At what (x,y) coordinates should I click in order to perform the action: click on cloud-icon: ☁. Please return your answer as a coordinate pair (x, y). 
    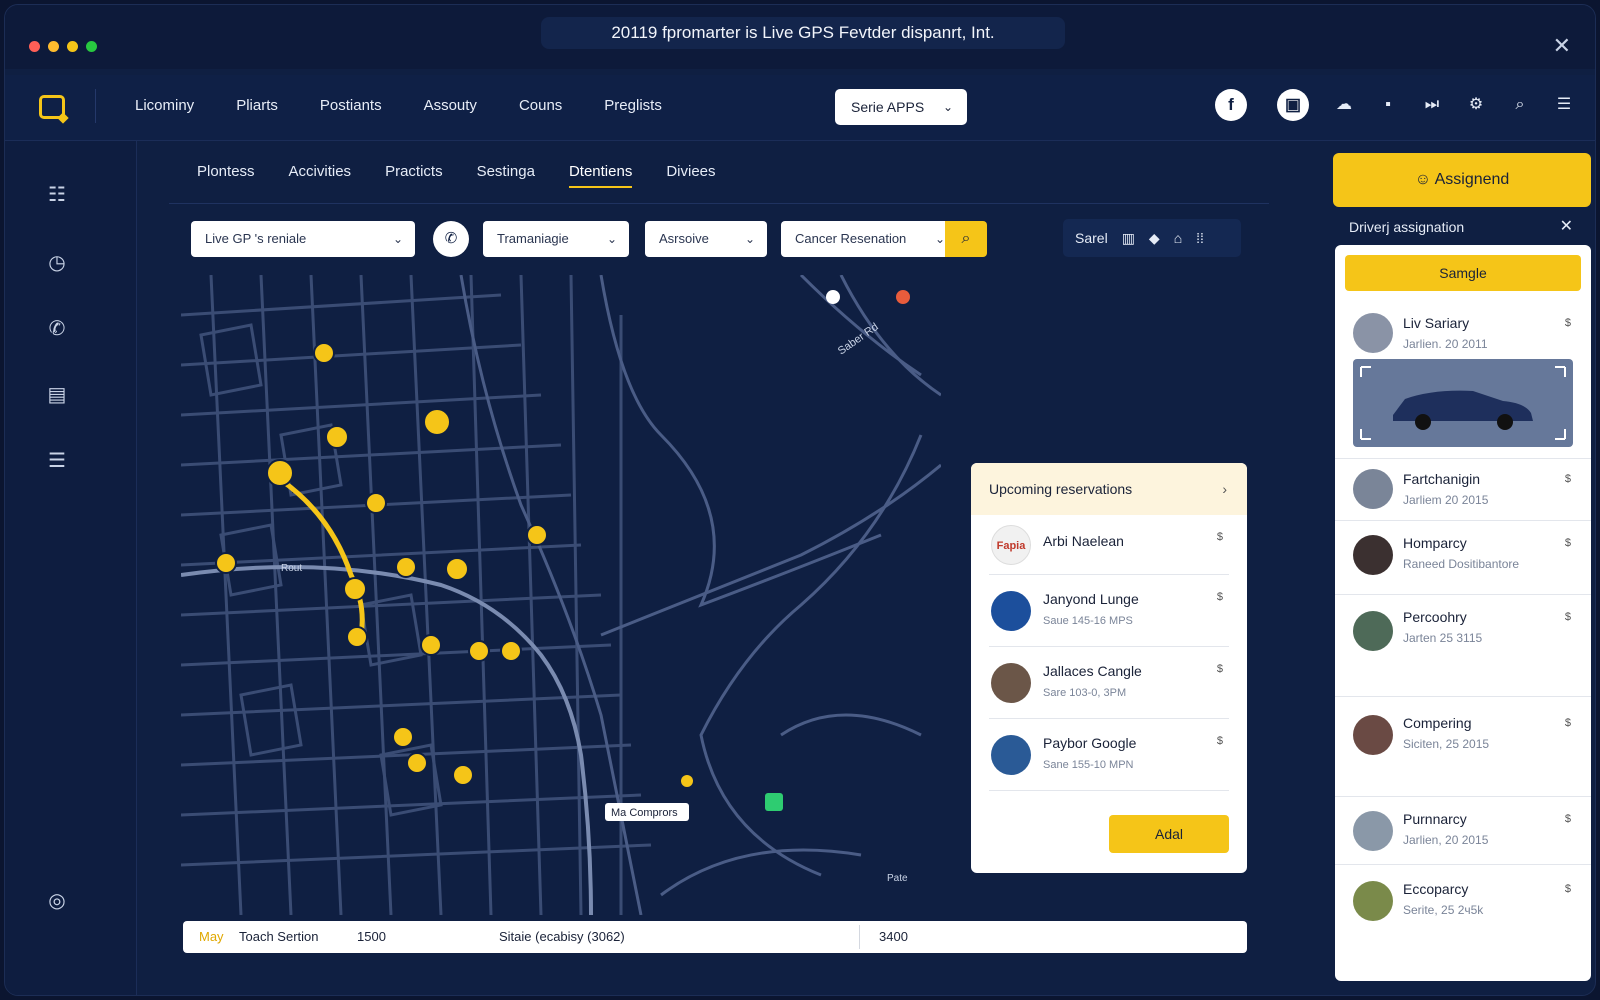
    Looking at the image, I should click on (1344, 105).